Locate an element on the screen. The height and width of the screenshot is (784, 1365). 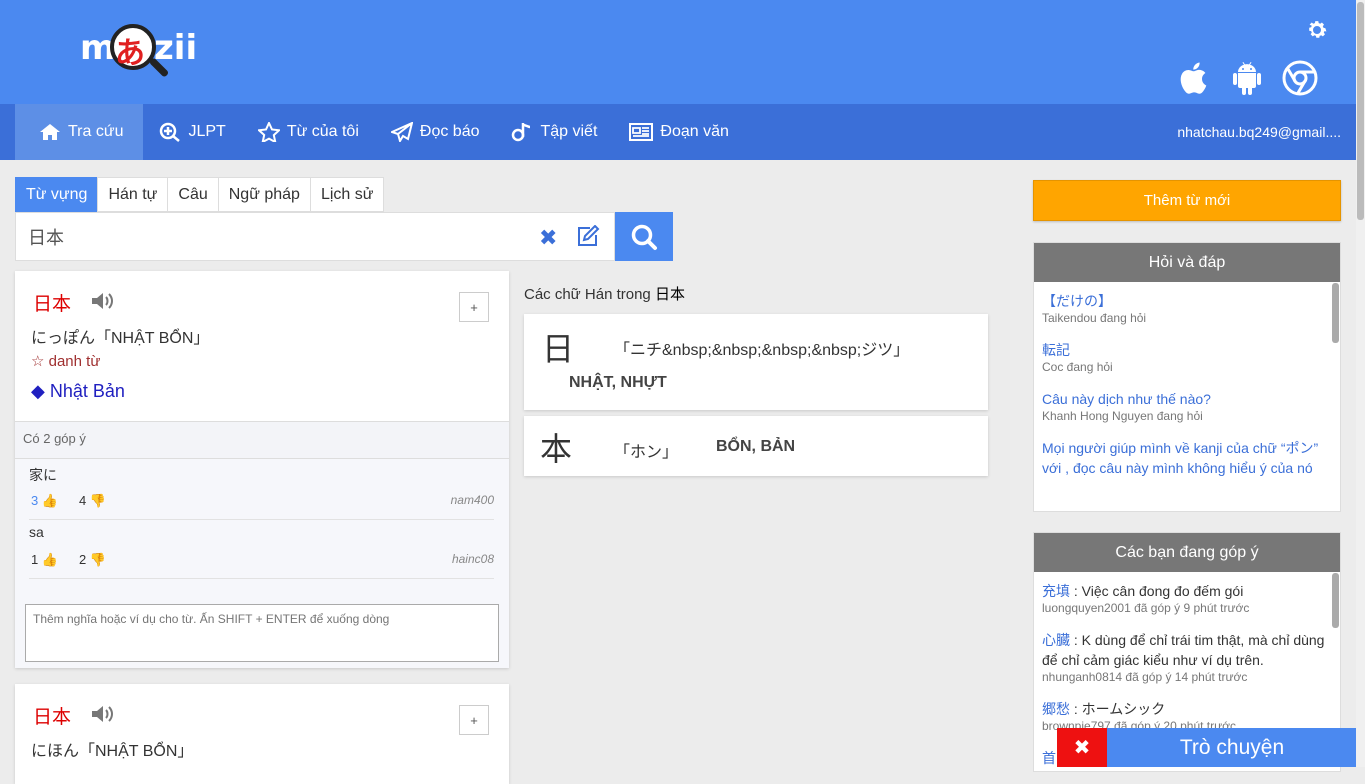
contrib-who: nhunganh0814 đã góp ý 14 phút trước is located at coordinates (1145, 677).